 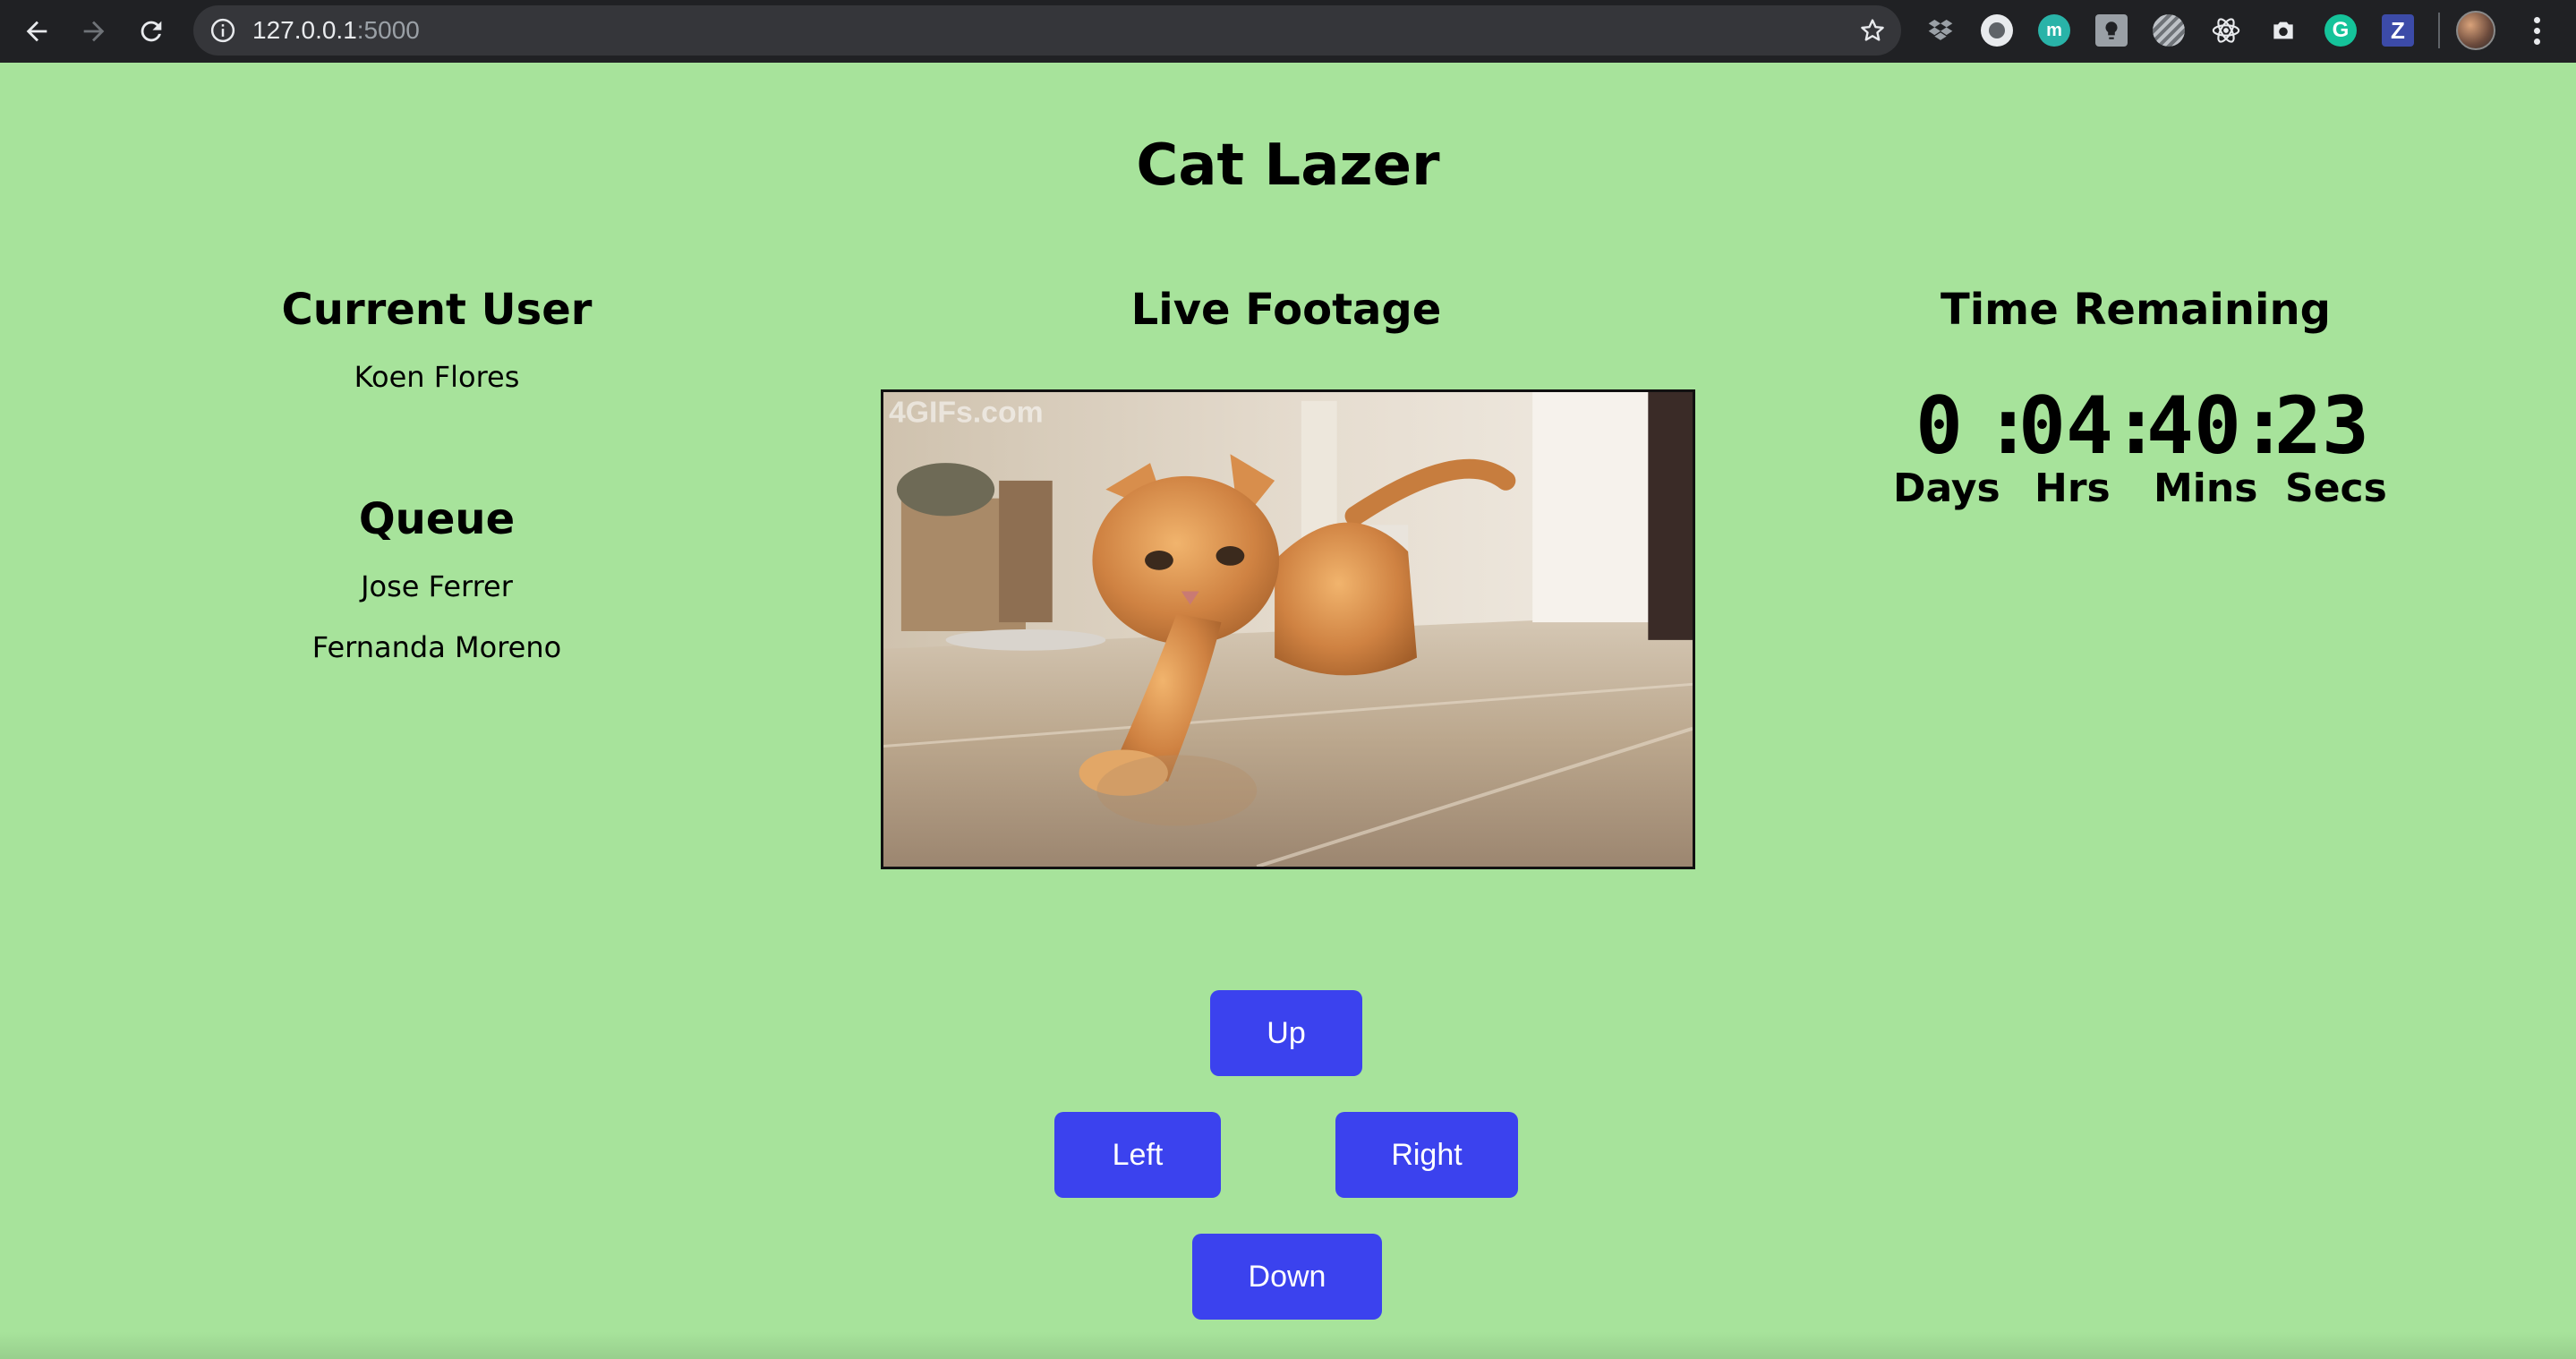 What do you see at coordinates (1997, 30) in the screenshot?
I see `circle-record-icon` at bounding box center [1997, 30].